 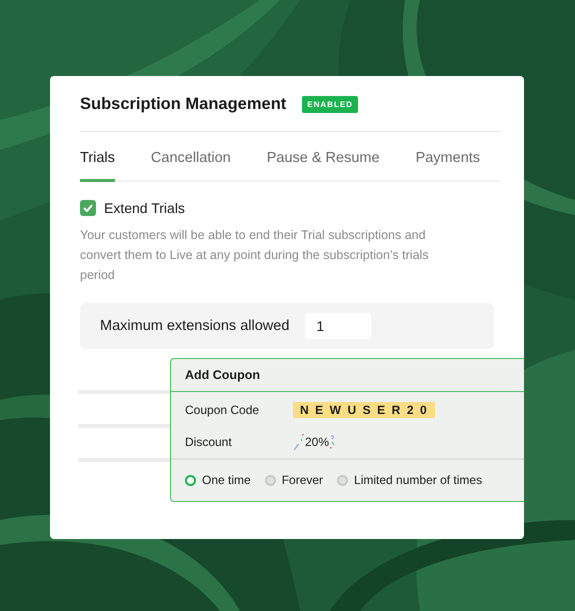 I want to click on radio-label: Limited number of times, so click(x=418, y=480).